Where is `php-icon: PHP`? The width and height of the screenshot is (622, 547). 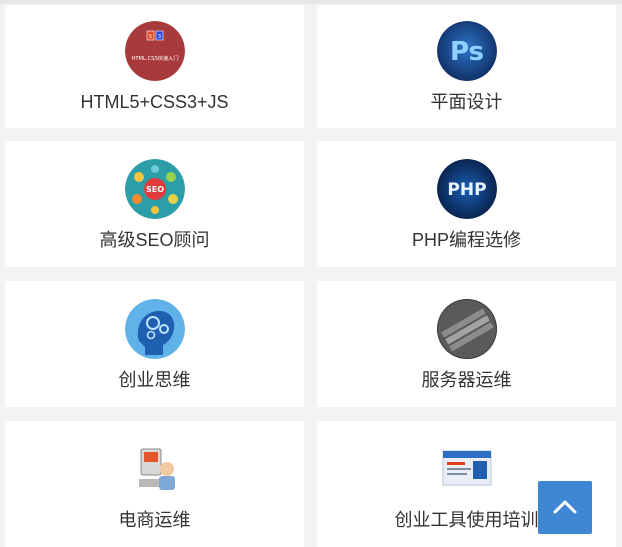
php-icon: PHP is located at coordinates (466, 189).